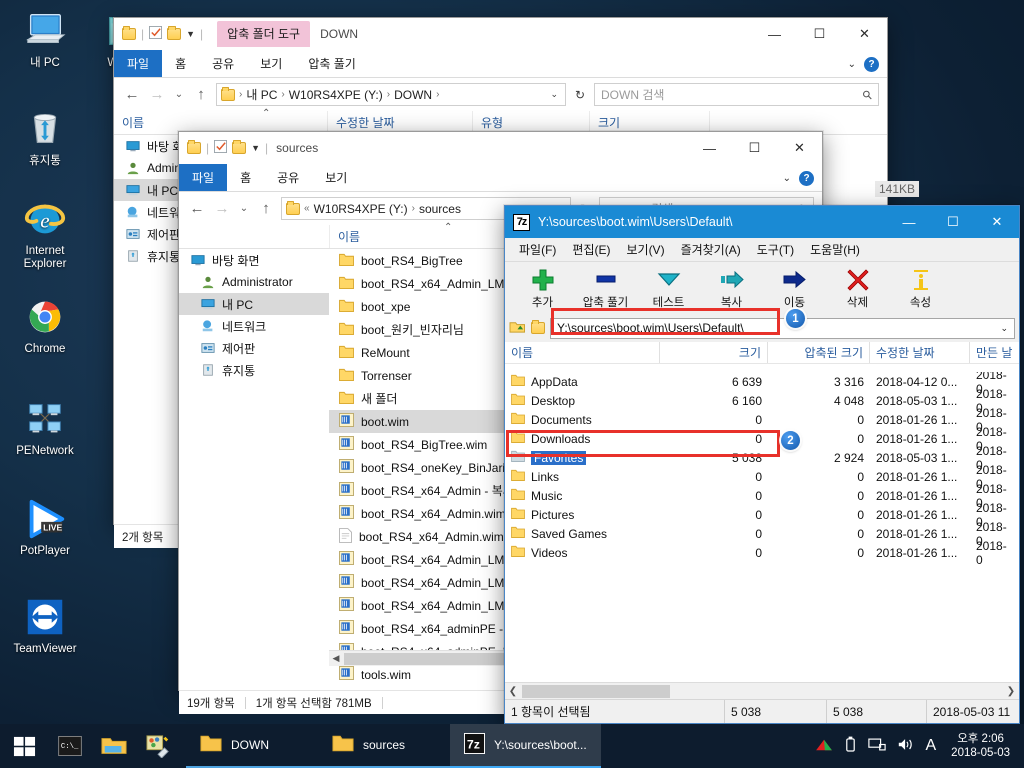 The image size is (1024, 768). Describe the element at coordinates (762, 534) in the screenshot. I see `sevenzip-row: Saved Games 0 0 2018-01-26 1... 2018-0` at that location.